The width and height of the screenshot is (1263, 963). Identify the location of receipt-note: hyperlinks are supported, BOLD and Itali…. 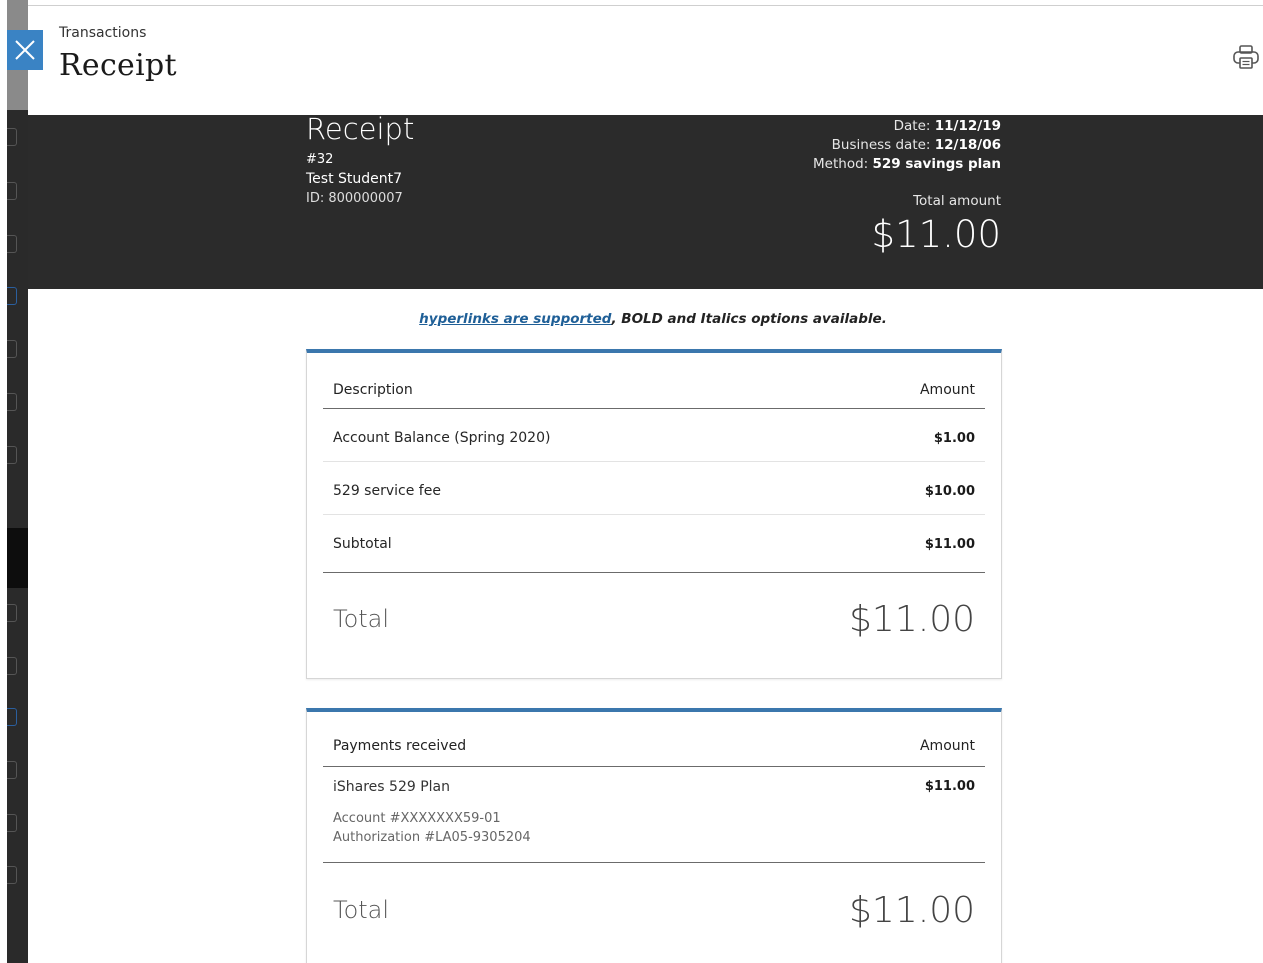
(631, 319).